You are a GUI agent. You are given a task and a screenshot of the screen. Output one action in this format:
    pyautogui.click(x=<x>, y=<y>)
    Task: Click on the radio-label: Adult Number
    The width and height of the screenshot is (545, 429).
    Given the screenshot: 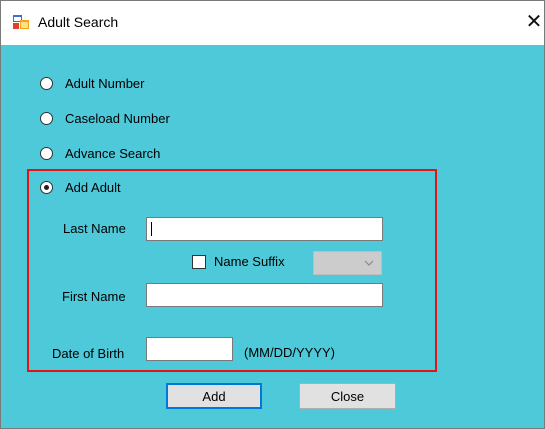 What is the action you would take?
    pyautogui.click(x=105, y=83)
    